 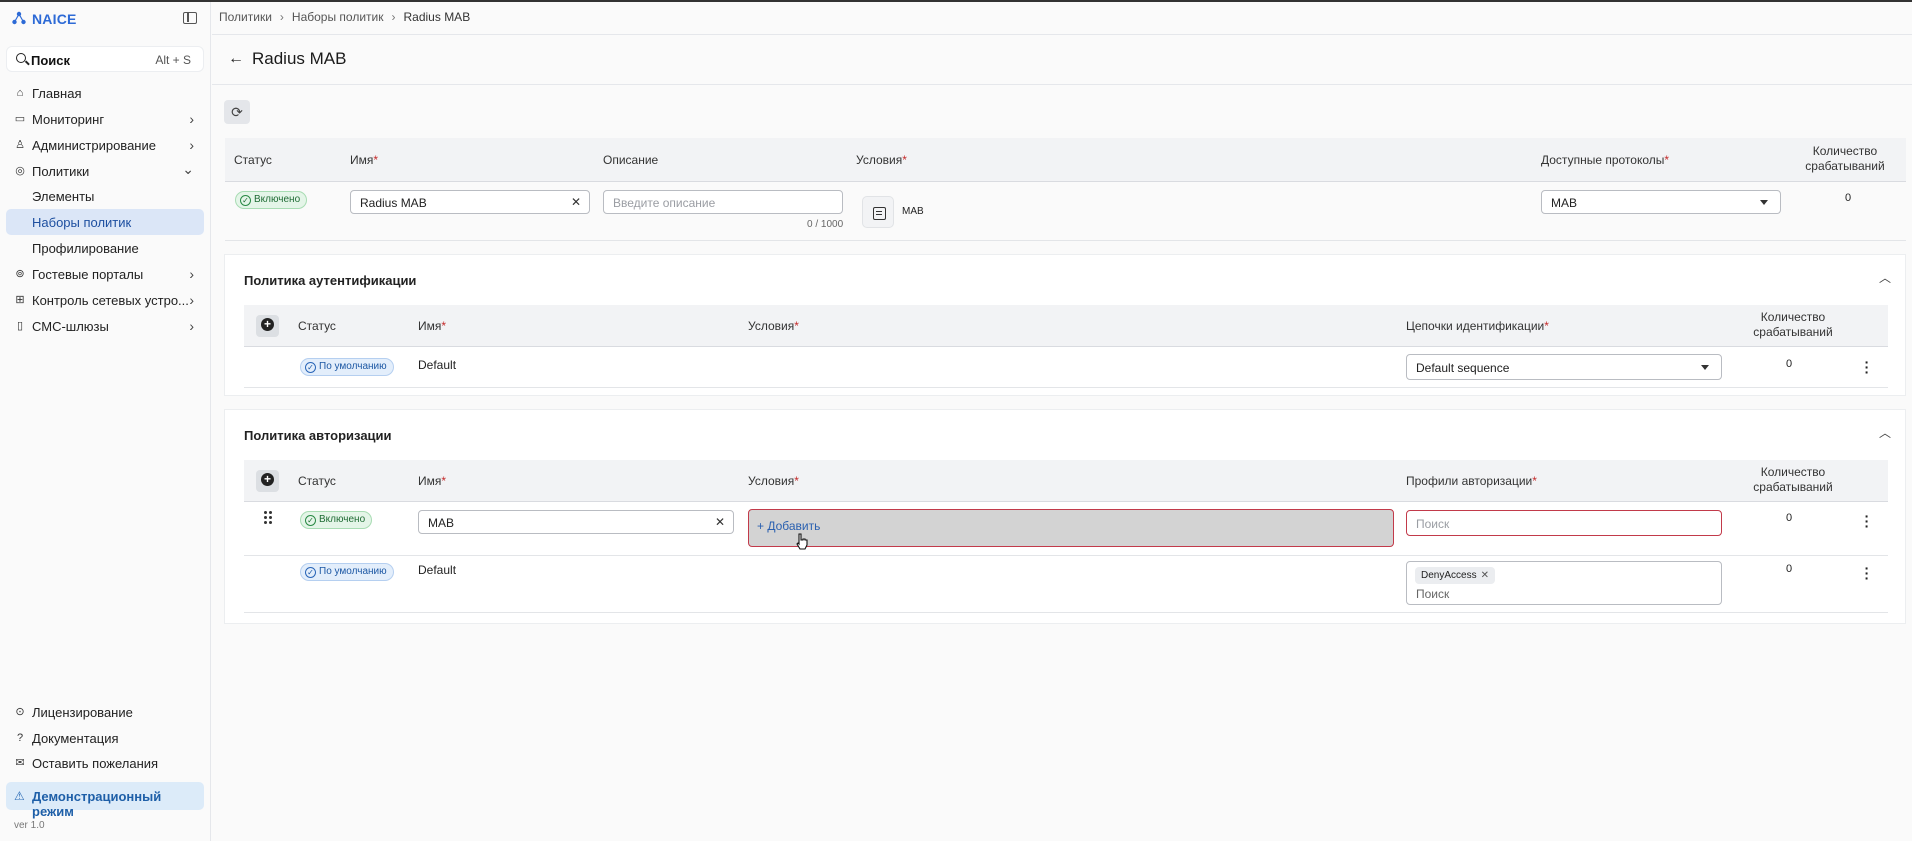 I want to click on condition-list-icon, so click(x=878, y=212).